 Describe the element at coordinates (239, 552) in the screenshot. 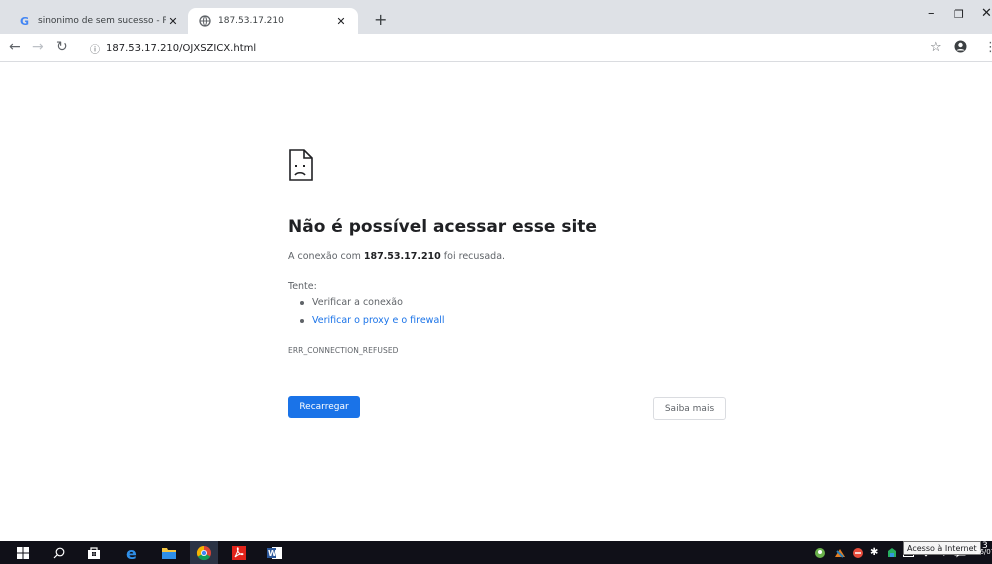

I see `acrobat-icon` at that location.